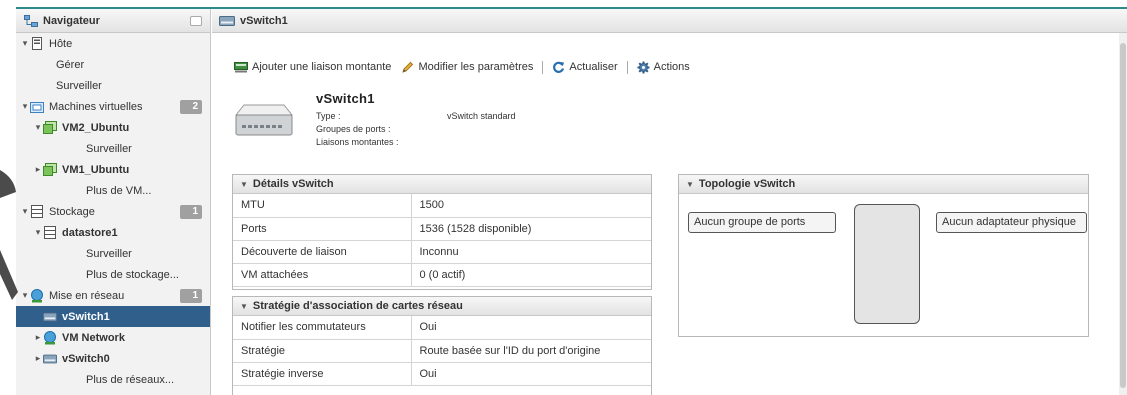 The image size is (1127, 395). Describe the element at coordinates (887, 264) in the screenshot. I see `vswitch-topology-node` at that location.